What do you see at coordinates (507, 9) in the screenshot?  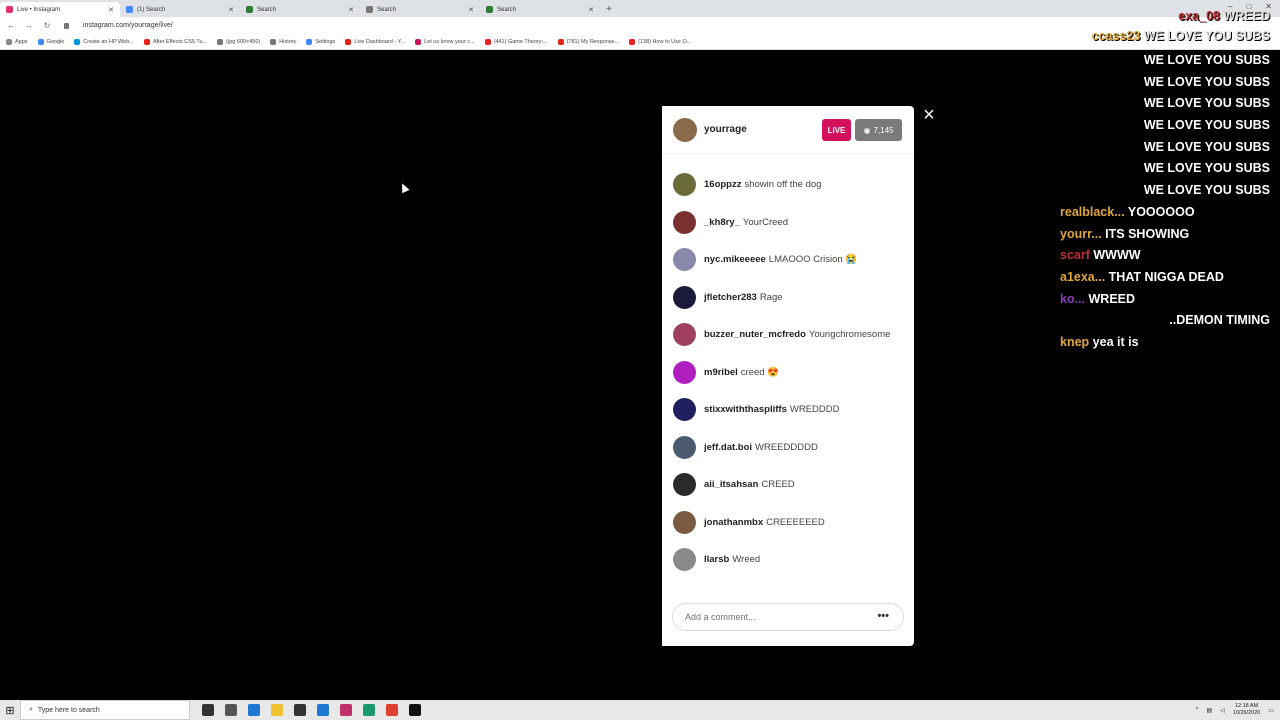 I see `tab-title: Search` at bounding box center [507, 9].